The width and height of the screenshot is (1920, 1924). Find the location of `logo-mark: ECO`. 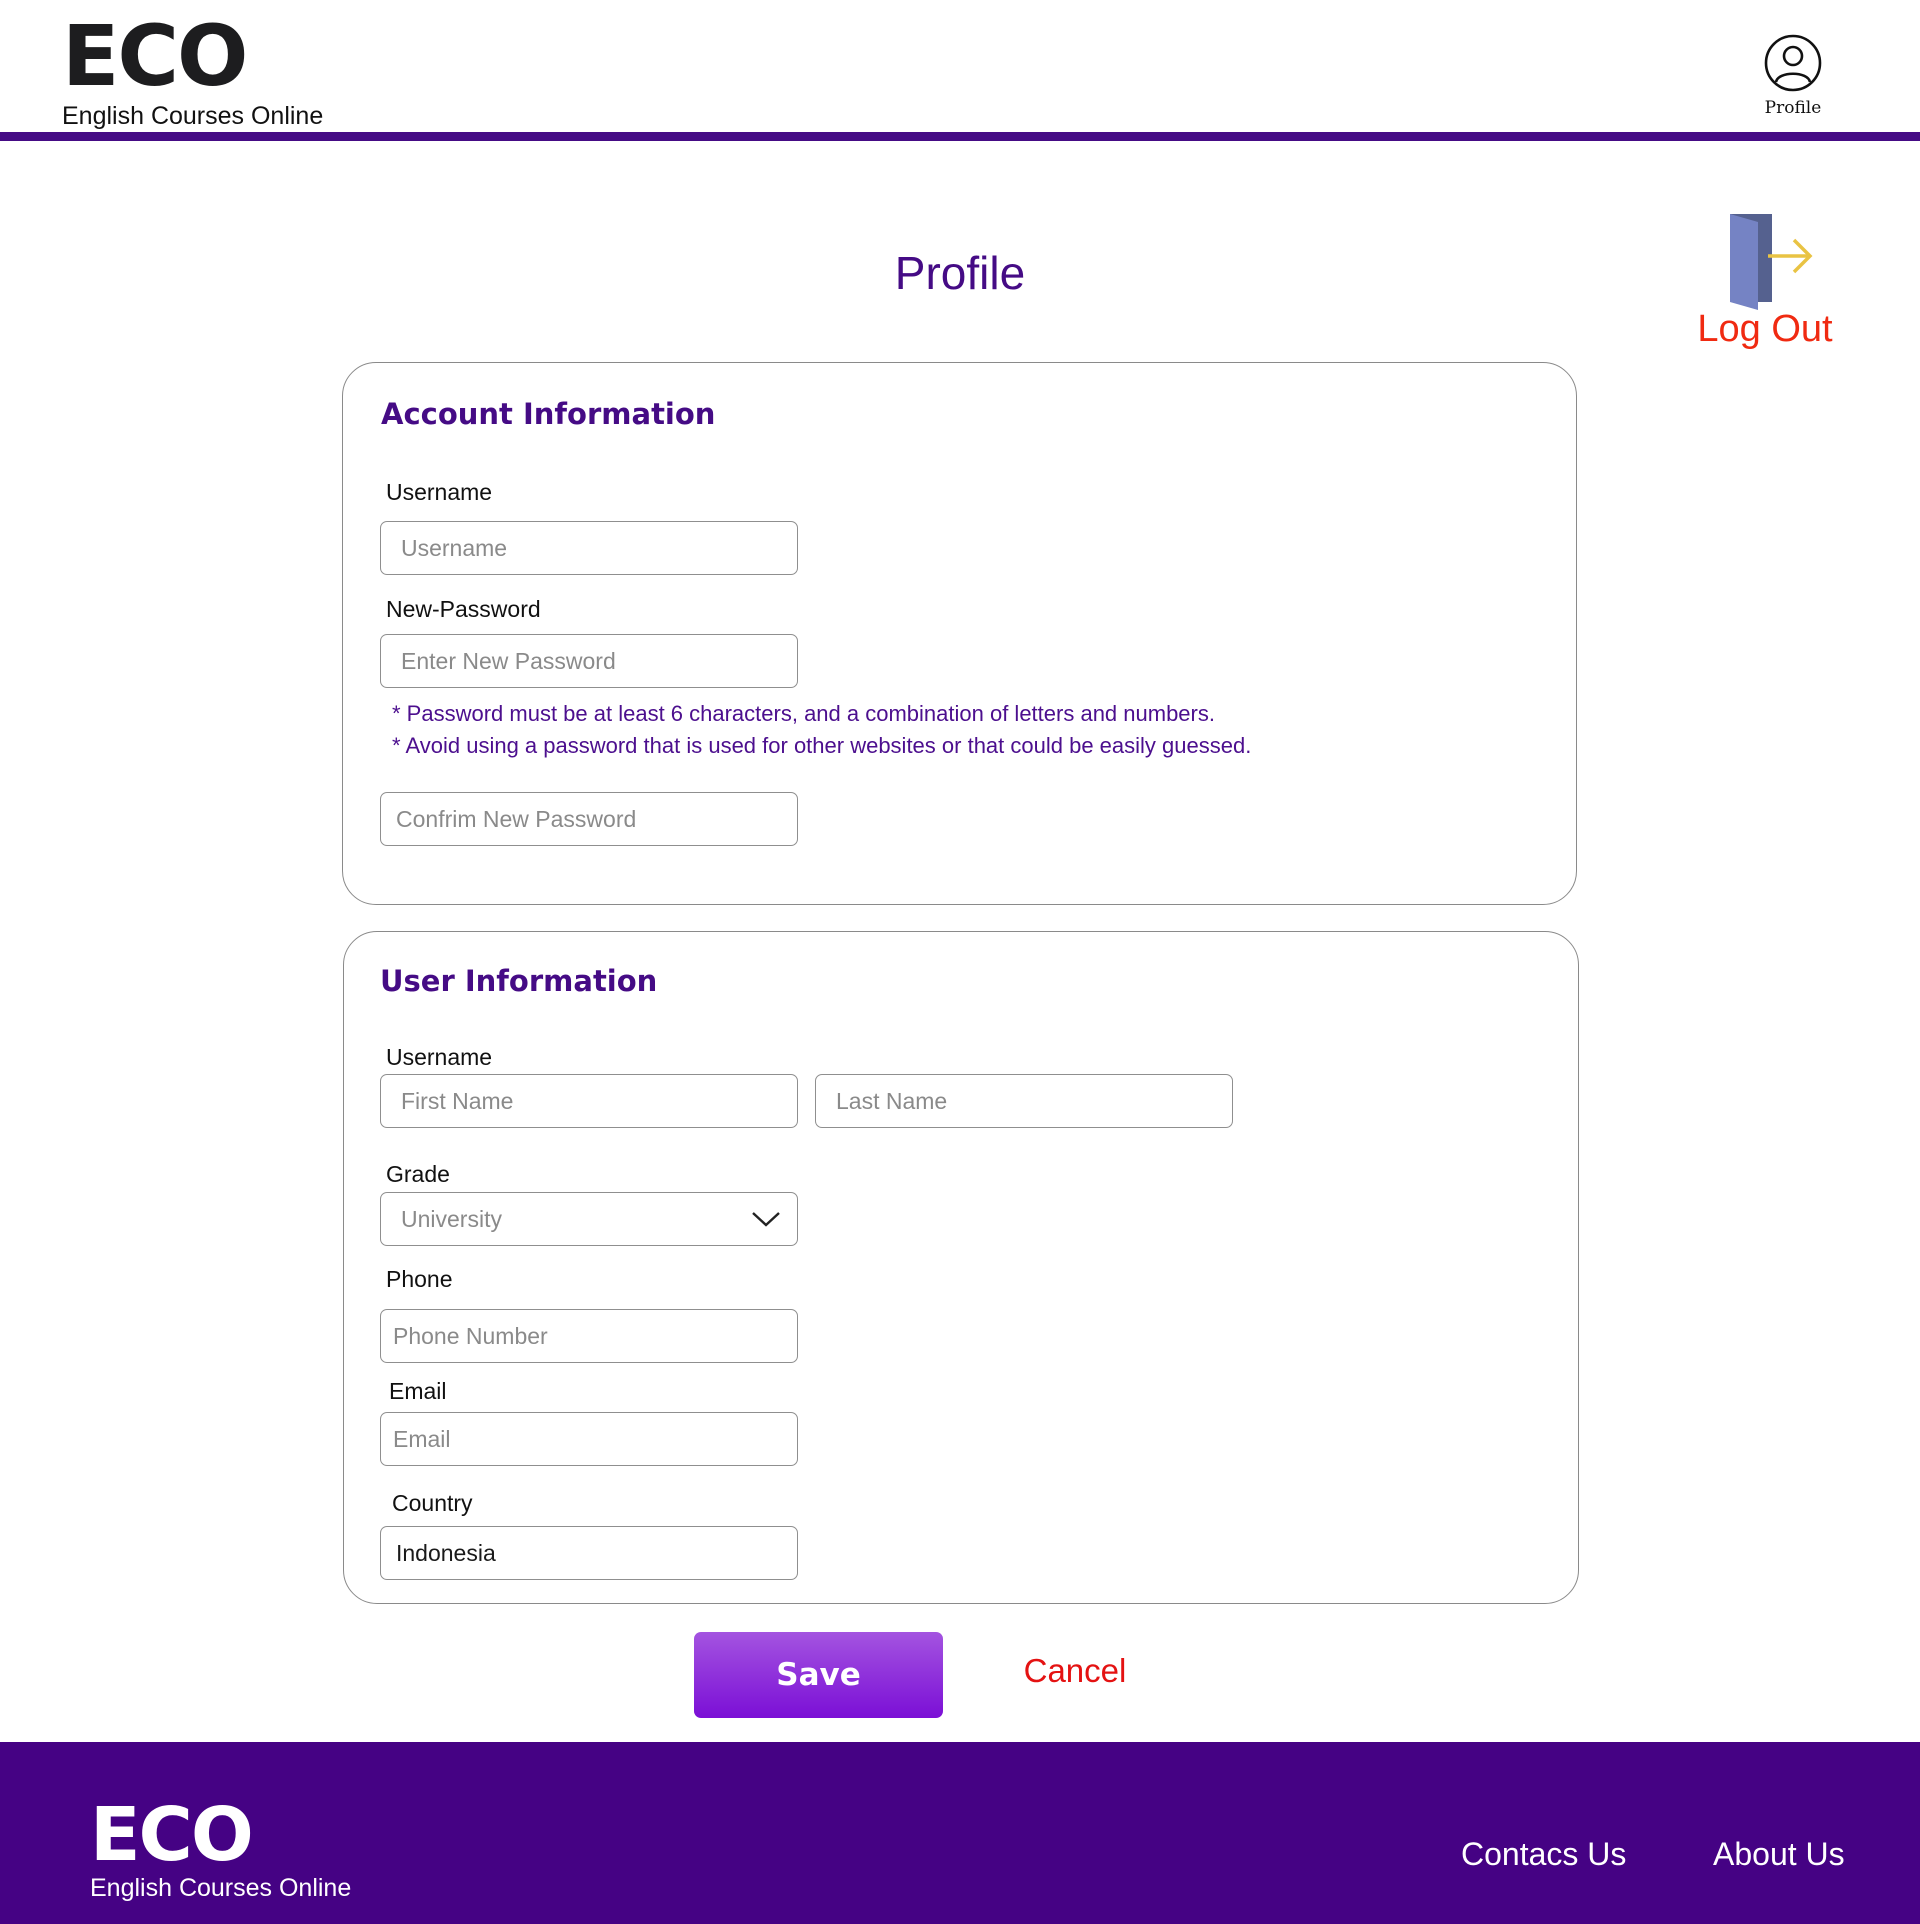

logo-mark: ECO is located at coordinates (155, 56).